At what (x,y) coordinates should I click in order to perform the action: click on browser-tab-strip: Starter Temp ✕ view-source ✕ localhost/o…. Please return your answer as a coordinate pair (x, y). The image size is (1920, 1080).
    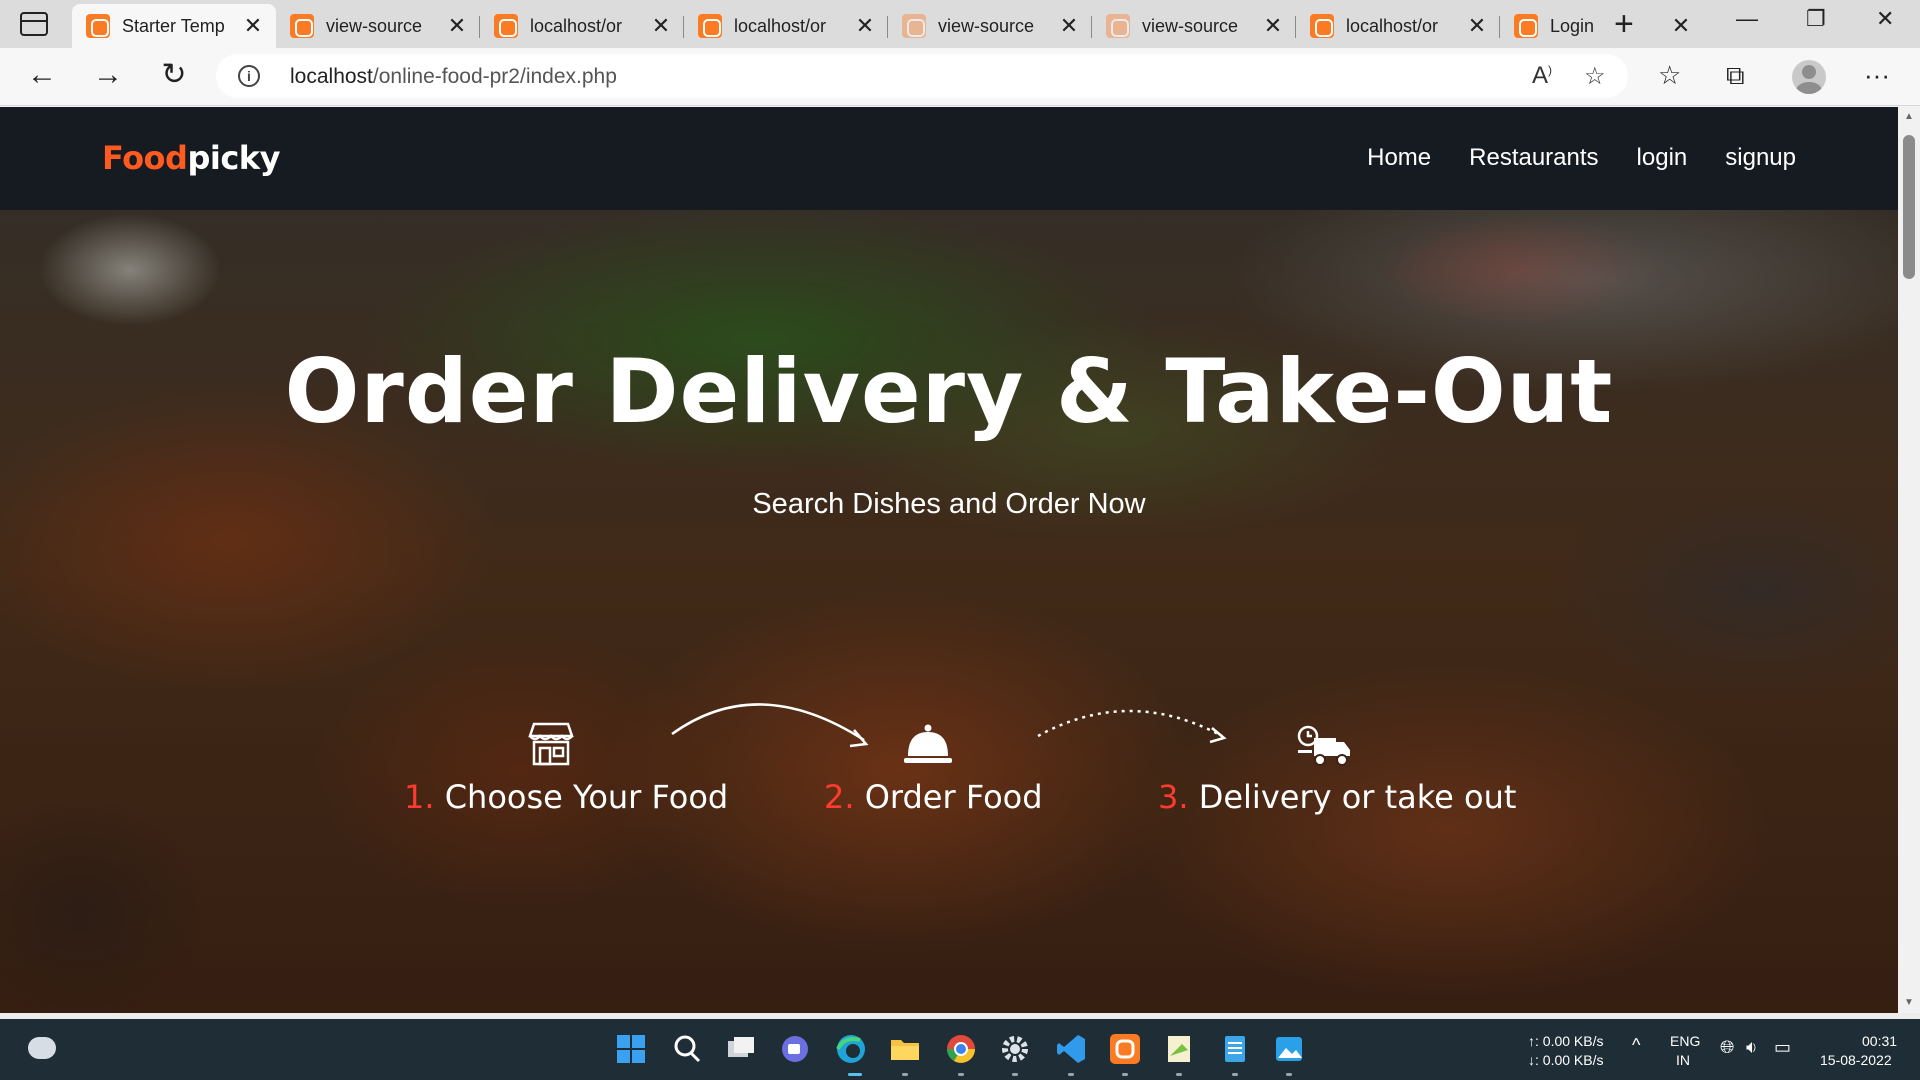
    Looking at the image, I should click on (960, 24).